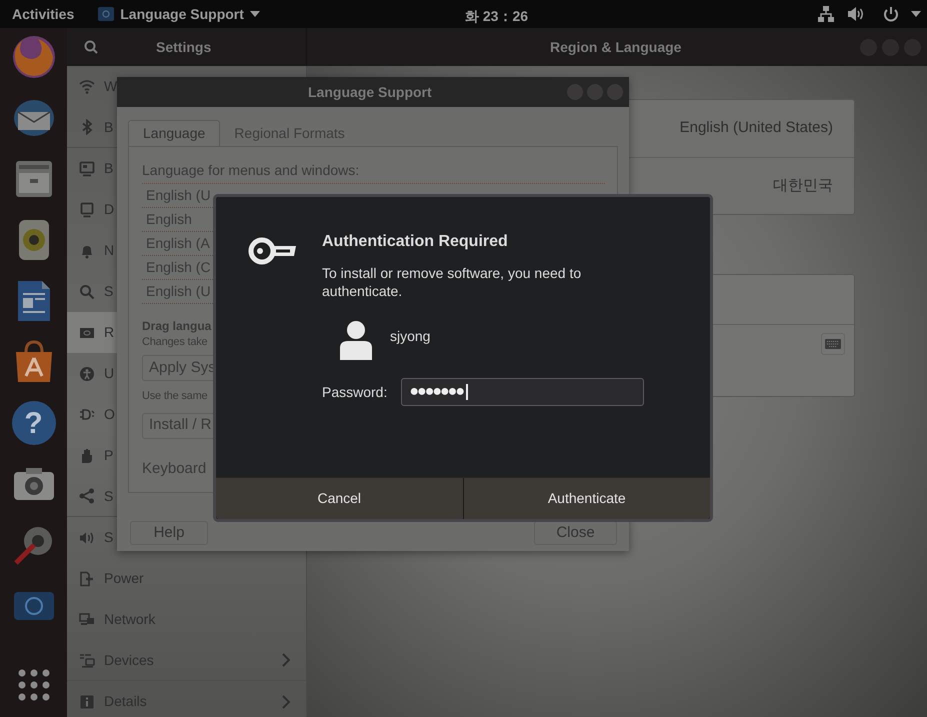  I want to click on window-title: Settings, so click(184, 47).